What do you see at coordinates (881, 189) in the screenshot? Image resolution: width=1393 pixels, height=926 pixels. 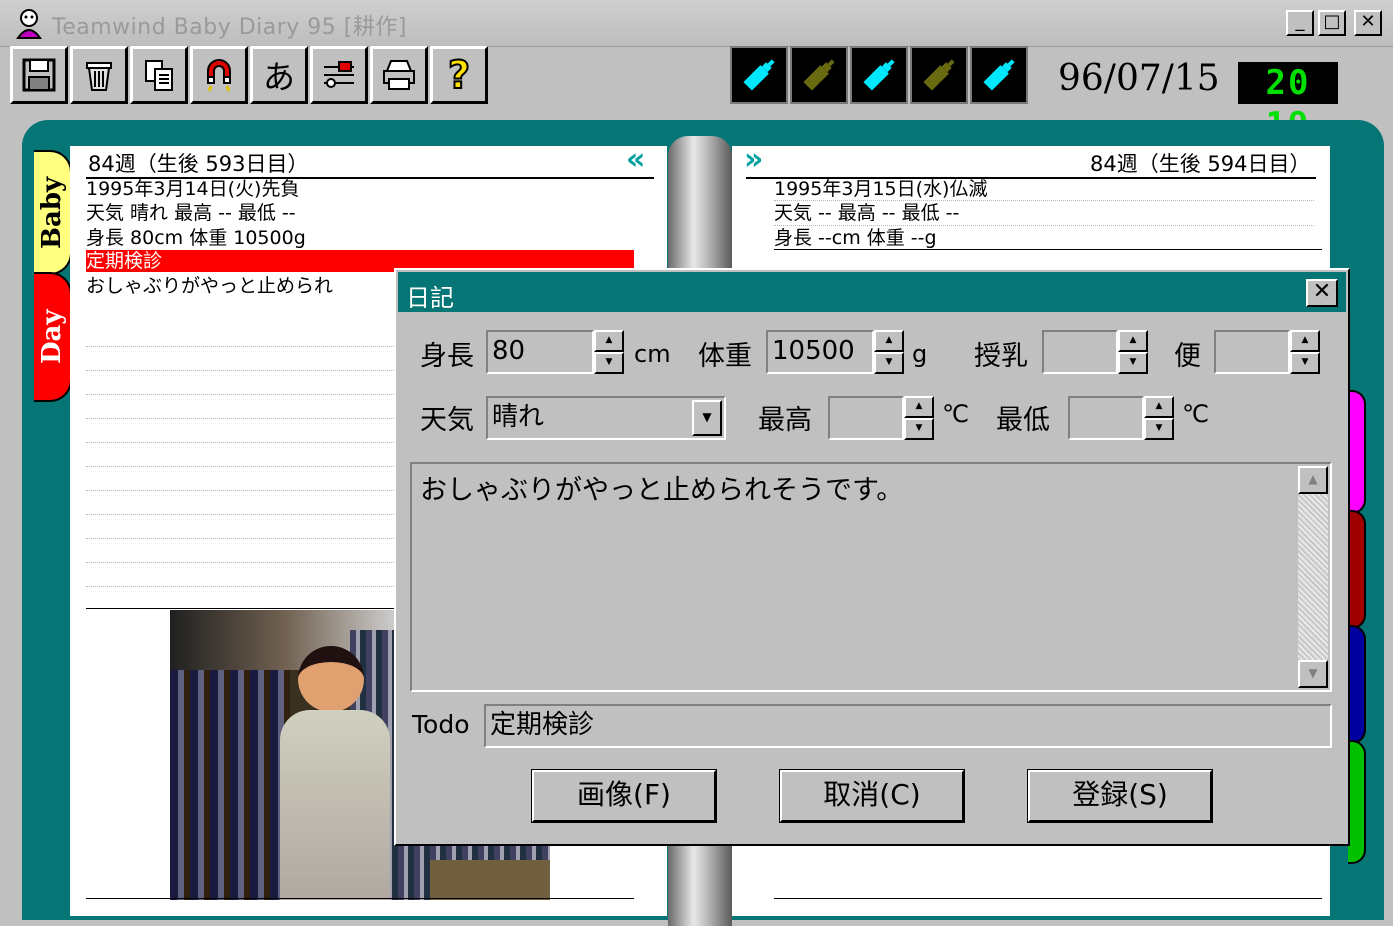 I see `right-date: 1995年3月15日(水)仏滅` at bounding box center [881, 189].